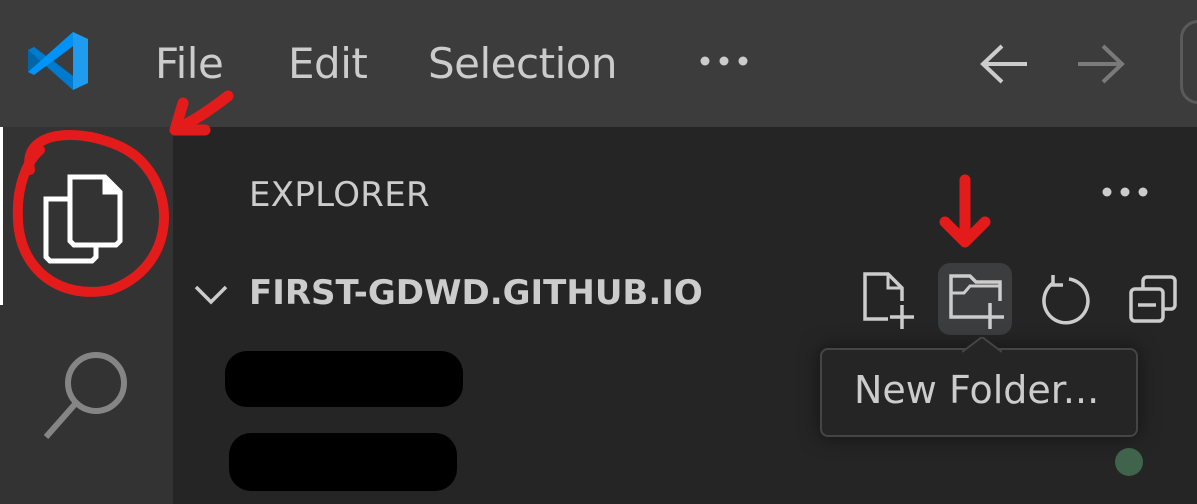 The image size is (1197, 504). I want to click on menu-edit: Edit, so click(328, 64).